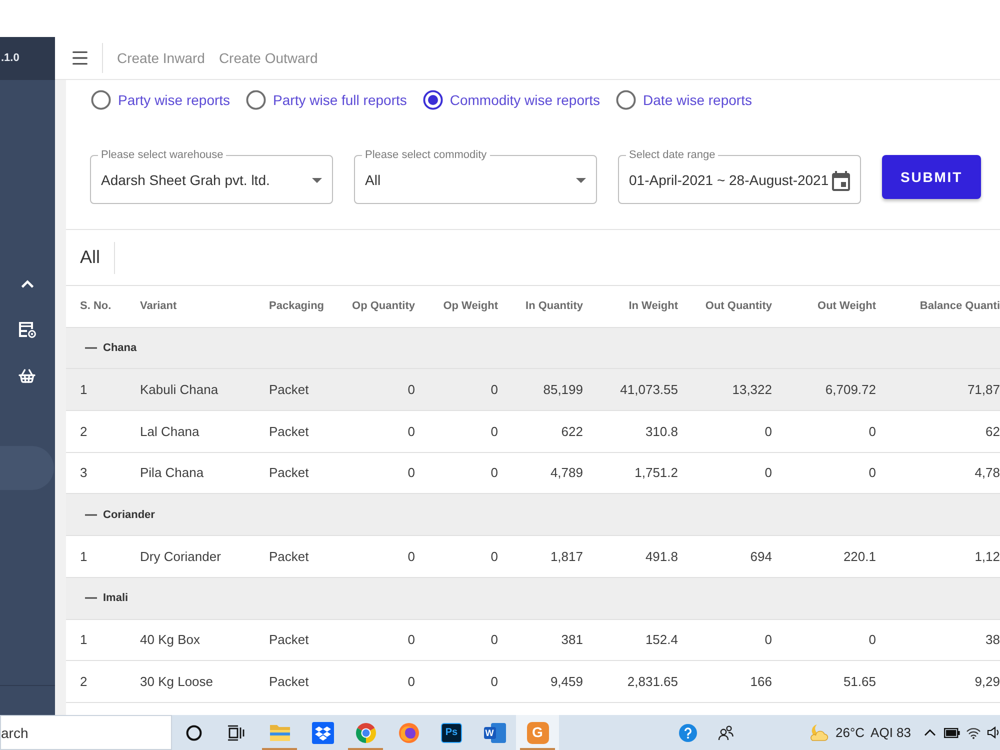 The image size is (1000, 750). What do you see at coordinates (571, 431) in the screenshot?
I see `table-cell-text: 622` at bounding box center [571, 431].